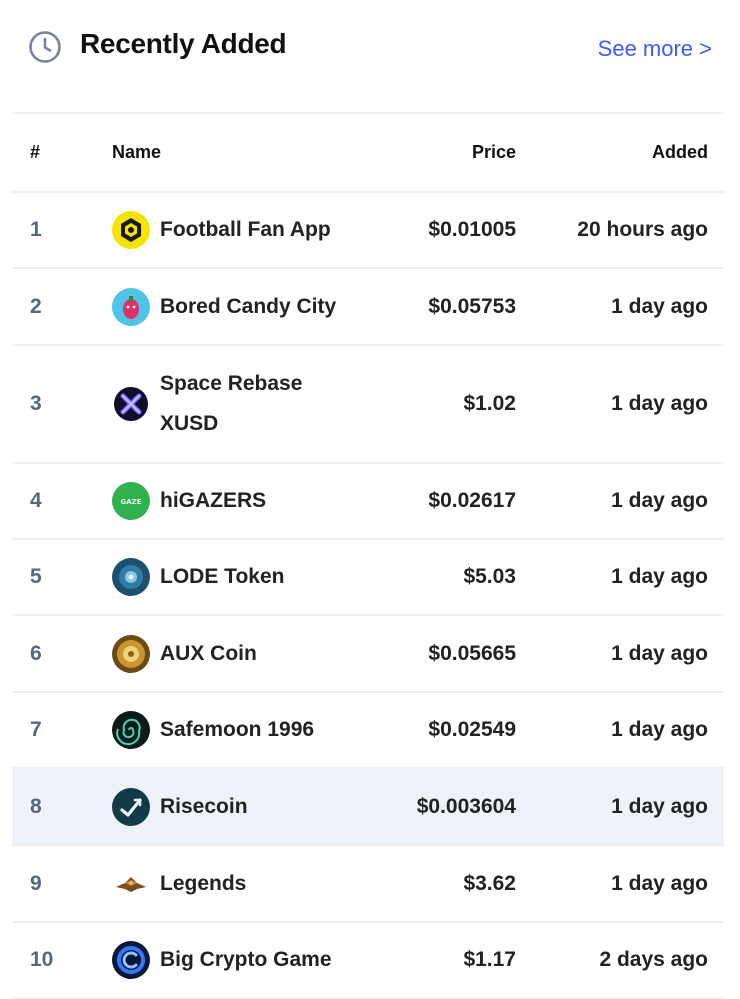  I want to click on svg-text: GAZE, so click(130, 502).